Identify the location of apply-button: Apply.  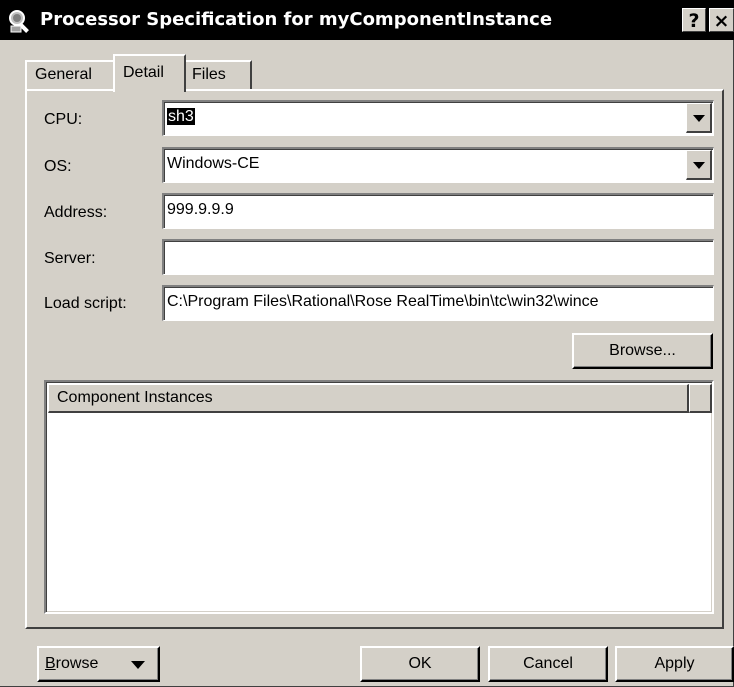
(674, 664).